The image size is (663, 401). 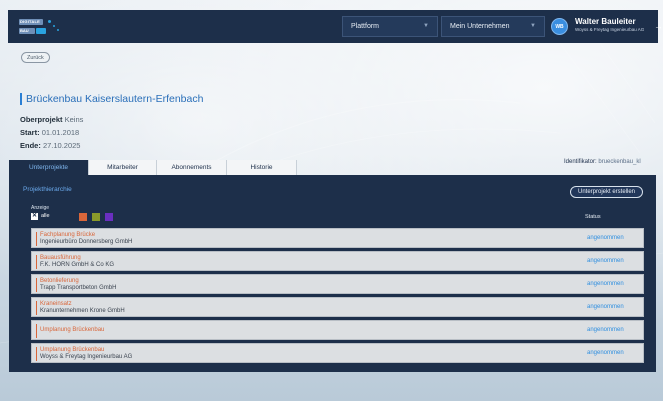 What do you see at coordinates (605, 21) in the screenshot?
I see `user-name: Walter Bauleiter` at bounding box center [605, 21].